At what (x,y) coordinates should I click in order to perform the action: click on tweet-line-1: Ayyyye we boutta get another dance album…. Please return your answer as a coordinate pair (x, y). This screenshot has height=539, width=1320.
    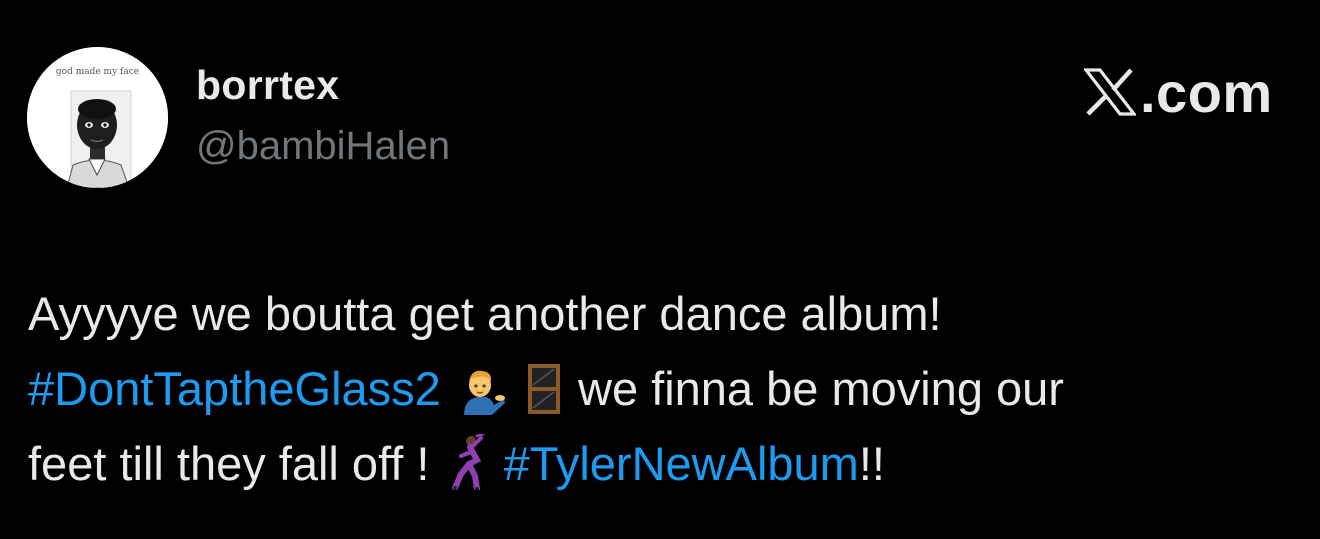
    Looking at the image, I should click on (663, 313).